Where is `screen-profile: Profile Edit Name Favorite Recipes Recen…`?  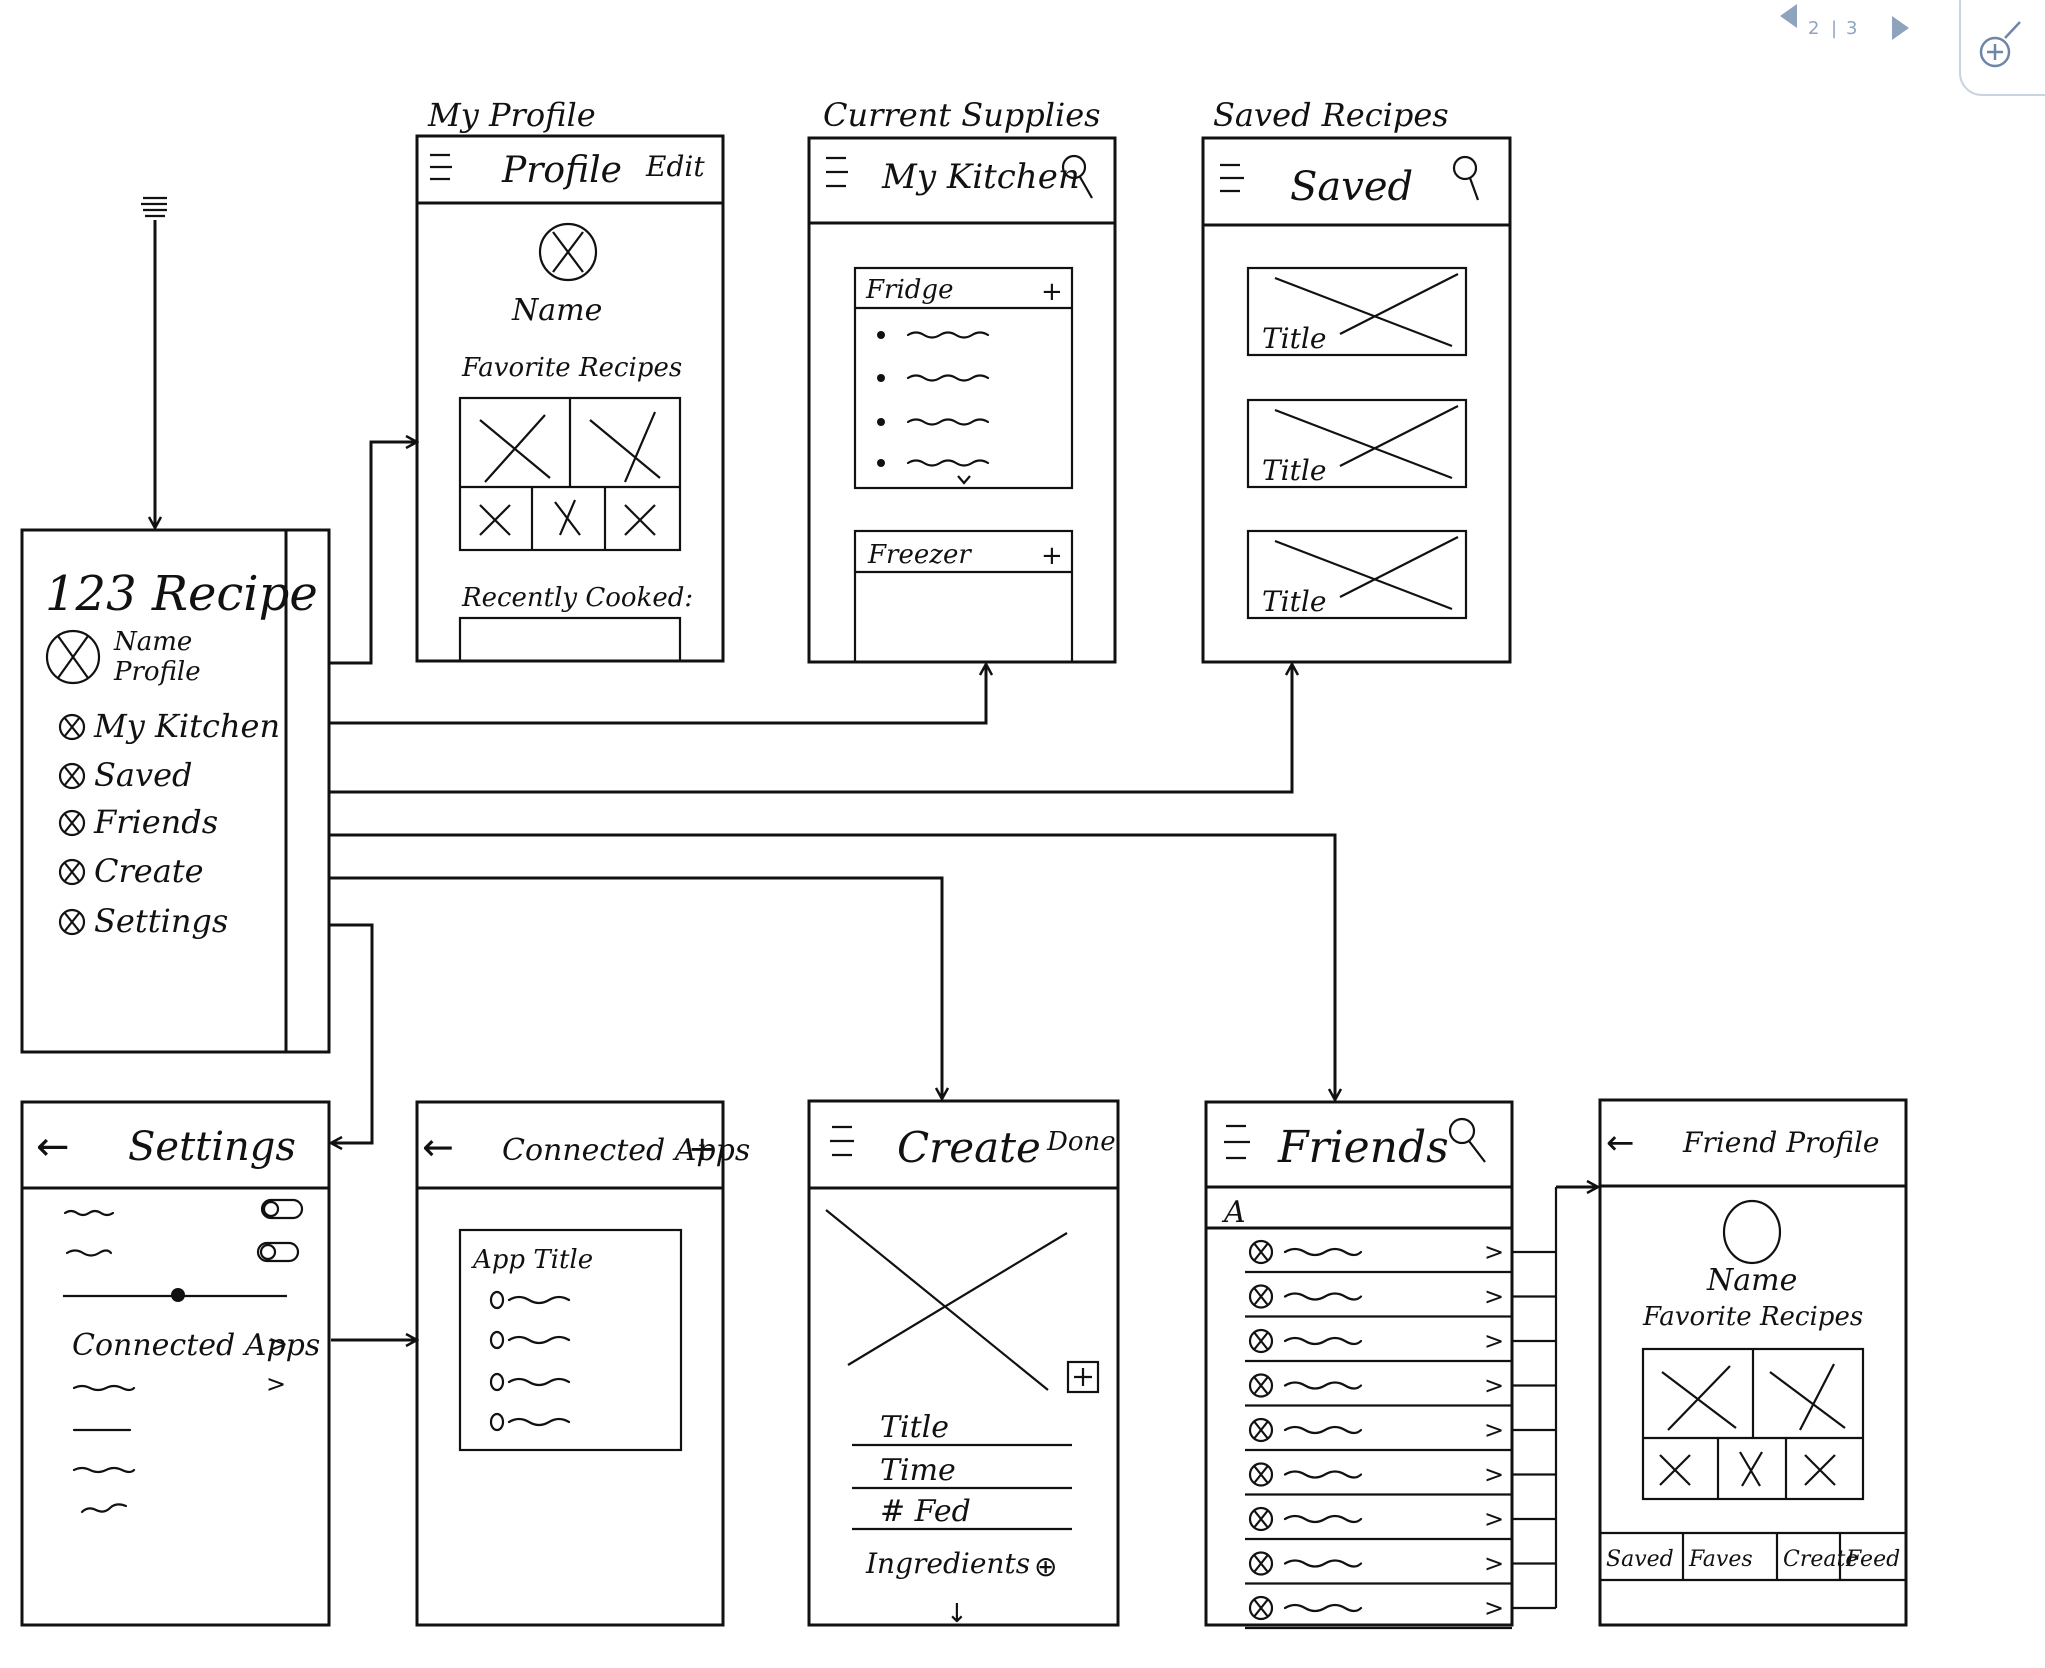 screen-profile: Profile Edit Name Favorite Recipes Recen… is located at coordinates (570, 398).